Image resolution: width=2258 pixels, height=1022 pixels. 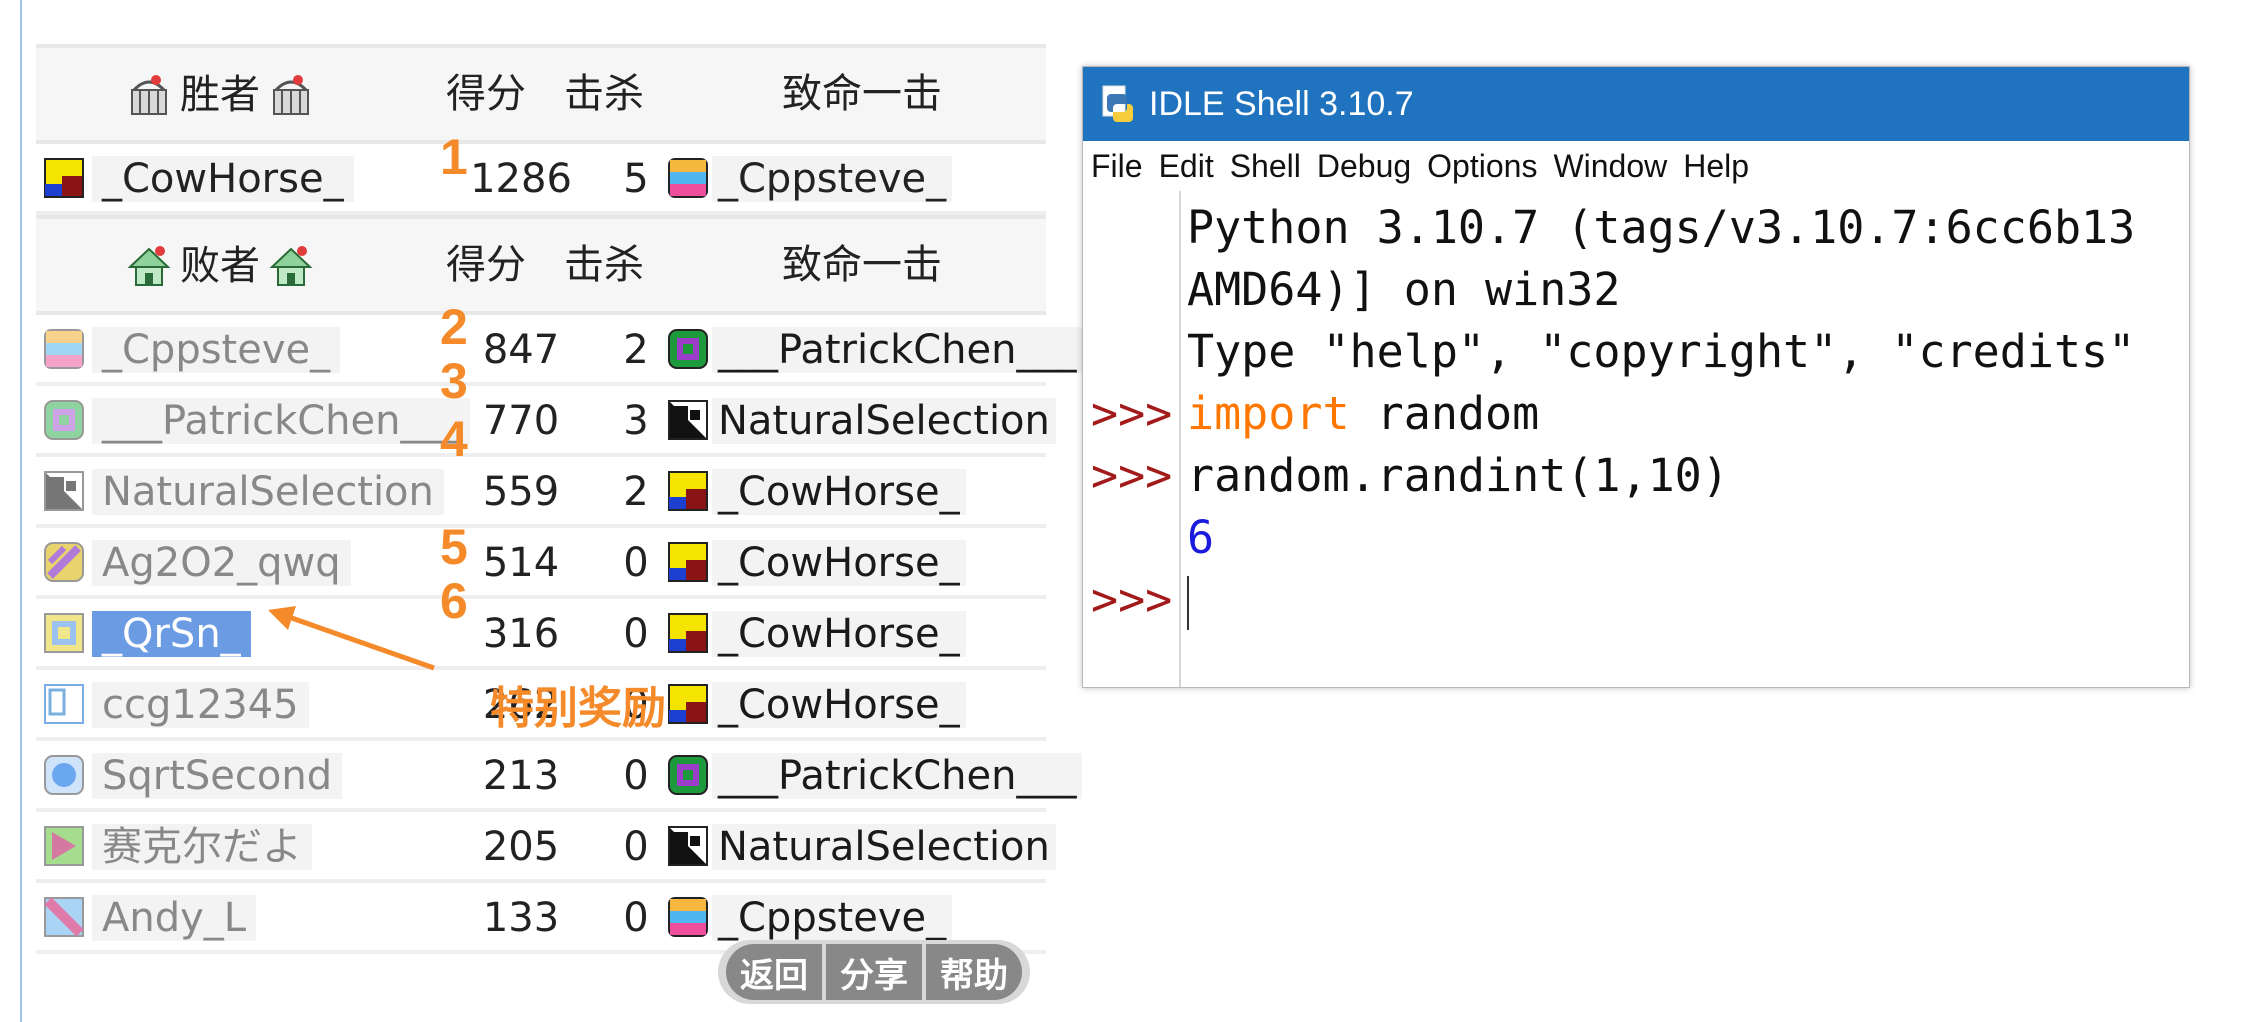 I want to click on menu-options: Options, so click(x=1482, y=166).